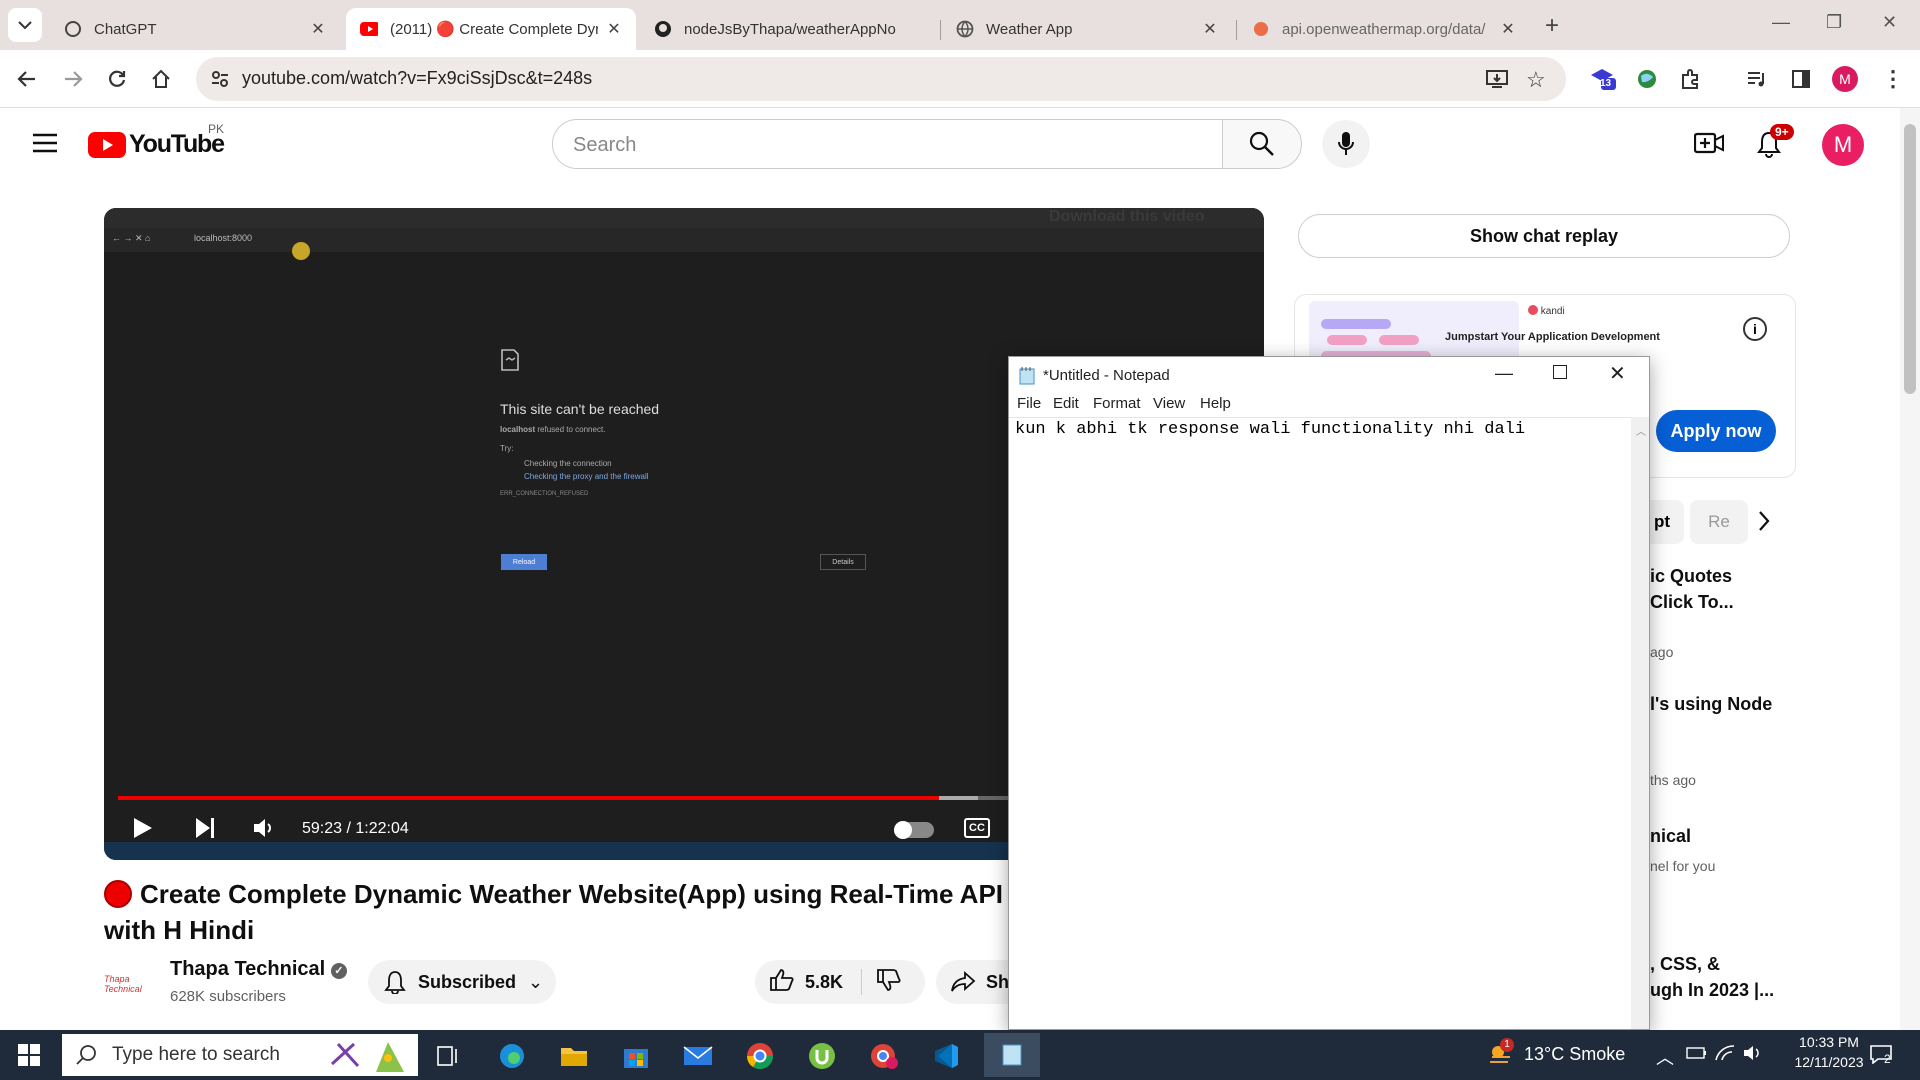 Image resolution: width=1920 pixels, height=1080 pixels. I want to click on user-avatar: M, so click(1843, 145).